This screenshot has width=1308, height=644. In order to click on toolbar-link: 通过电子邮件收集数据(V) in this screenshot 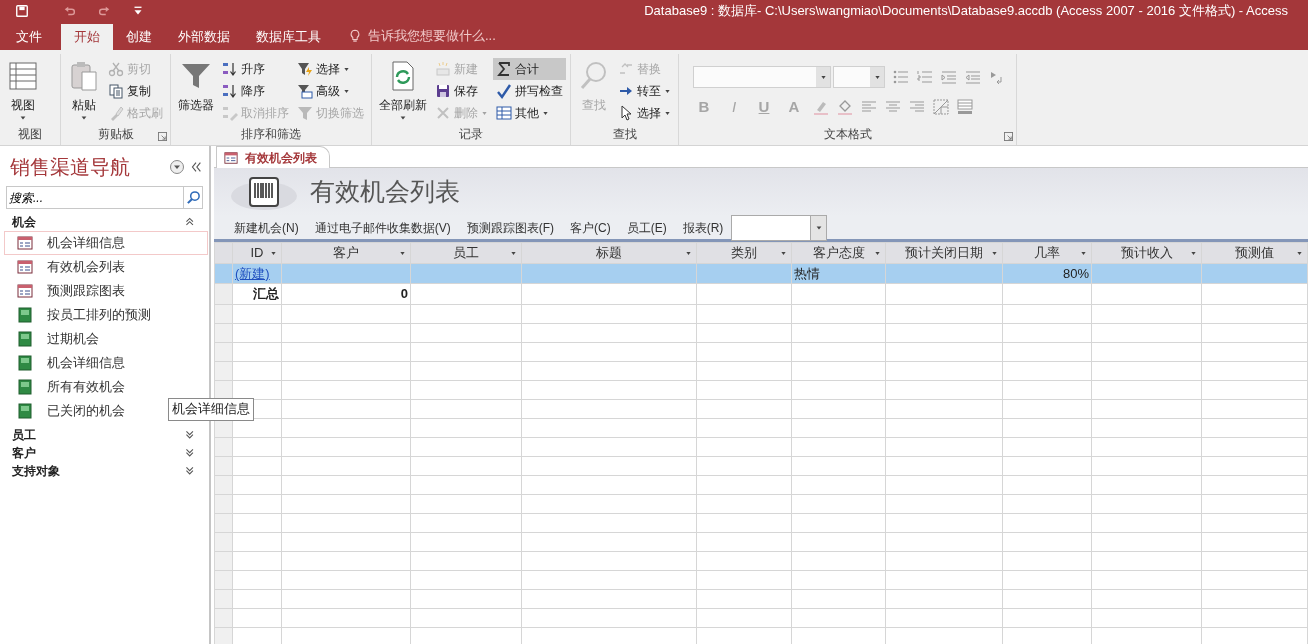, I will do `click(382, 227)`.